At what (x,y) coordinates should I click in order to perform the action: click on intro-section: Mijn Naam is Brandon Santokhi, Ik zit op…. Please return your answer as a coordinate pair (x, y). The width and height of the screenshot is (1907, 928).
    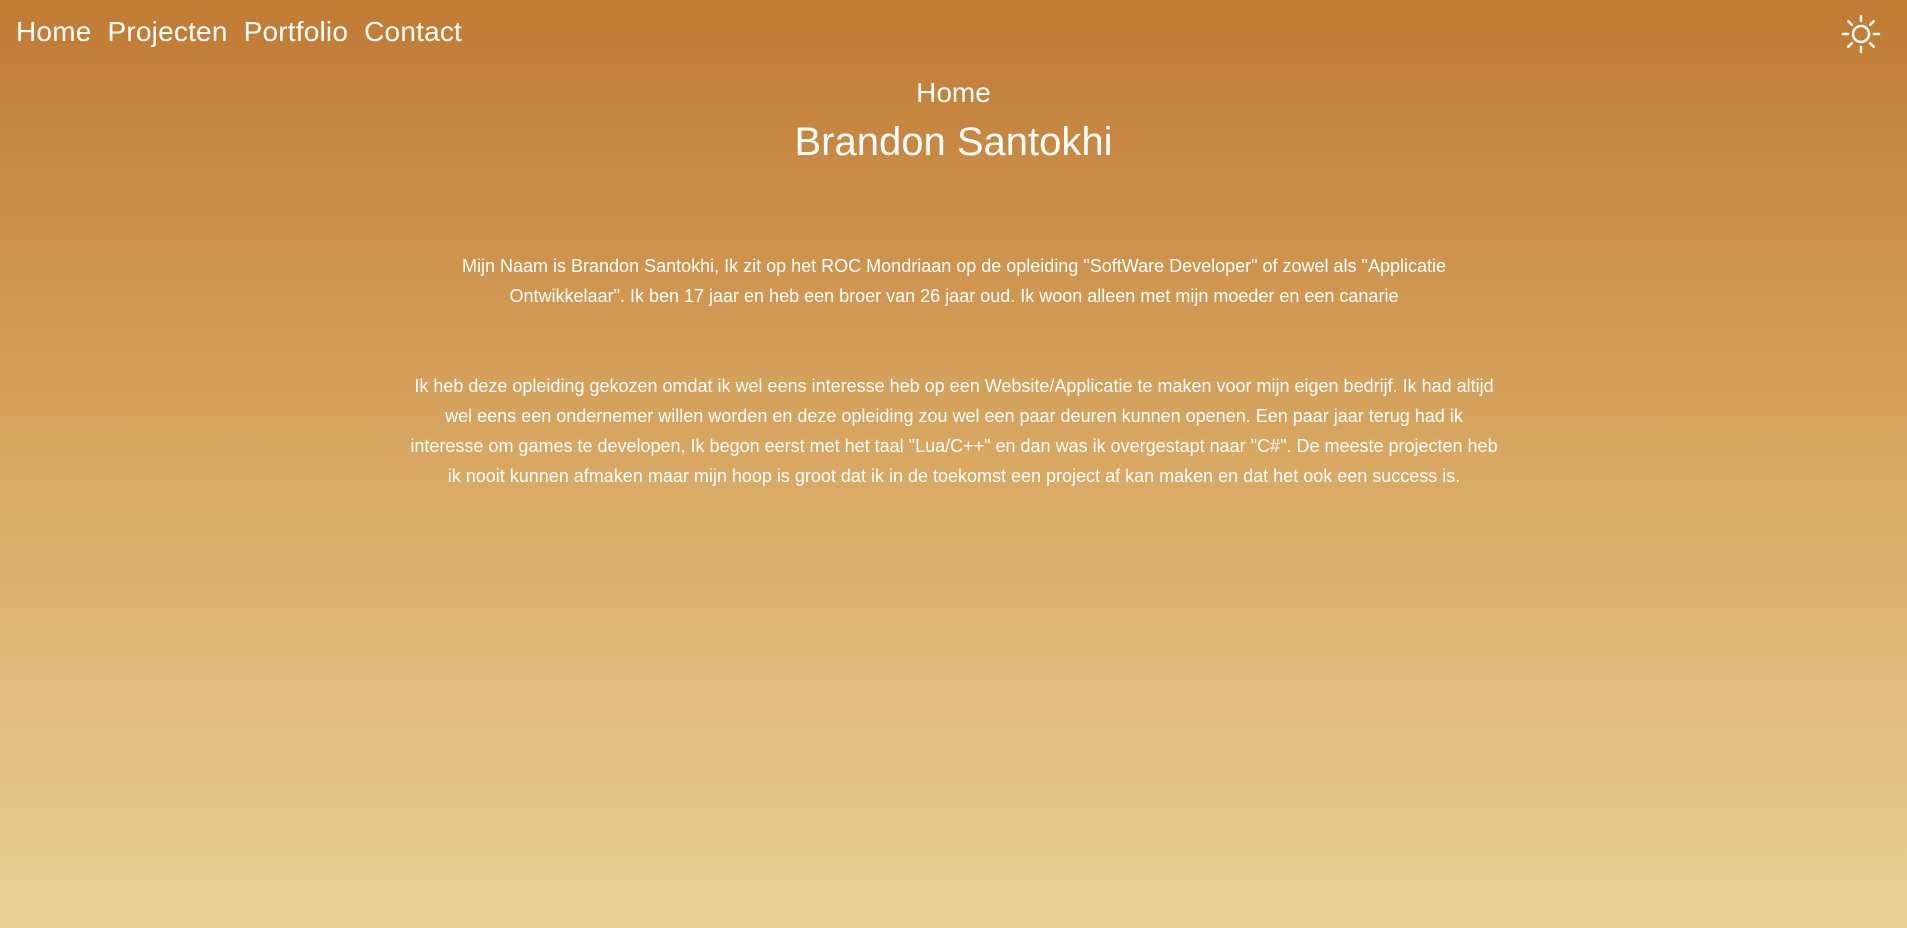
    Looking at the image, I should click on (954, 281).